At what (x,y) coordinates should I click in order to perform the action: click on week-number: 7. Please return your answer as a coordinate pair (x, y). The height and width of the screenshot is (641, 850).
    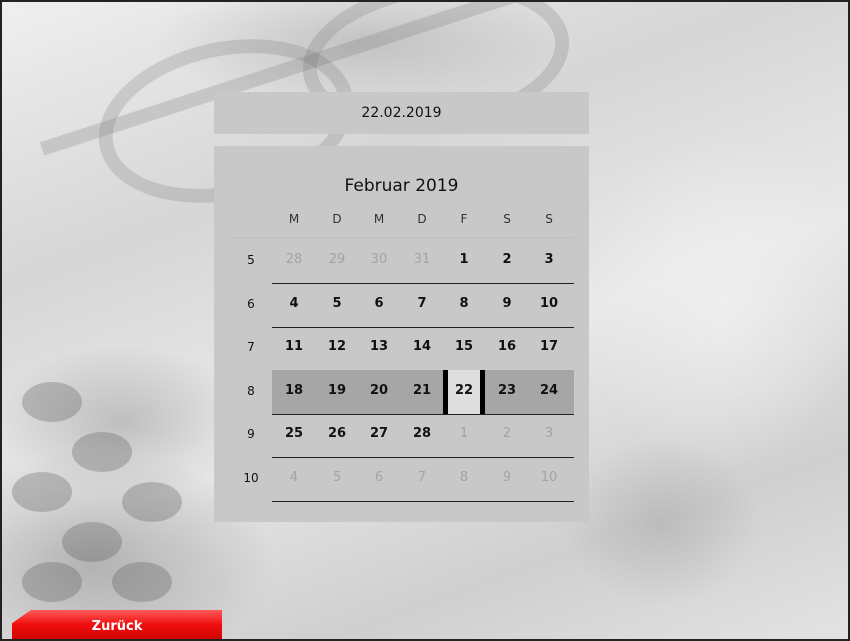
    Looking at the image, I should click on (251, 347).